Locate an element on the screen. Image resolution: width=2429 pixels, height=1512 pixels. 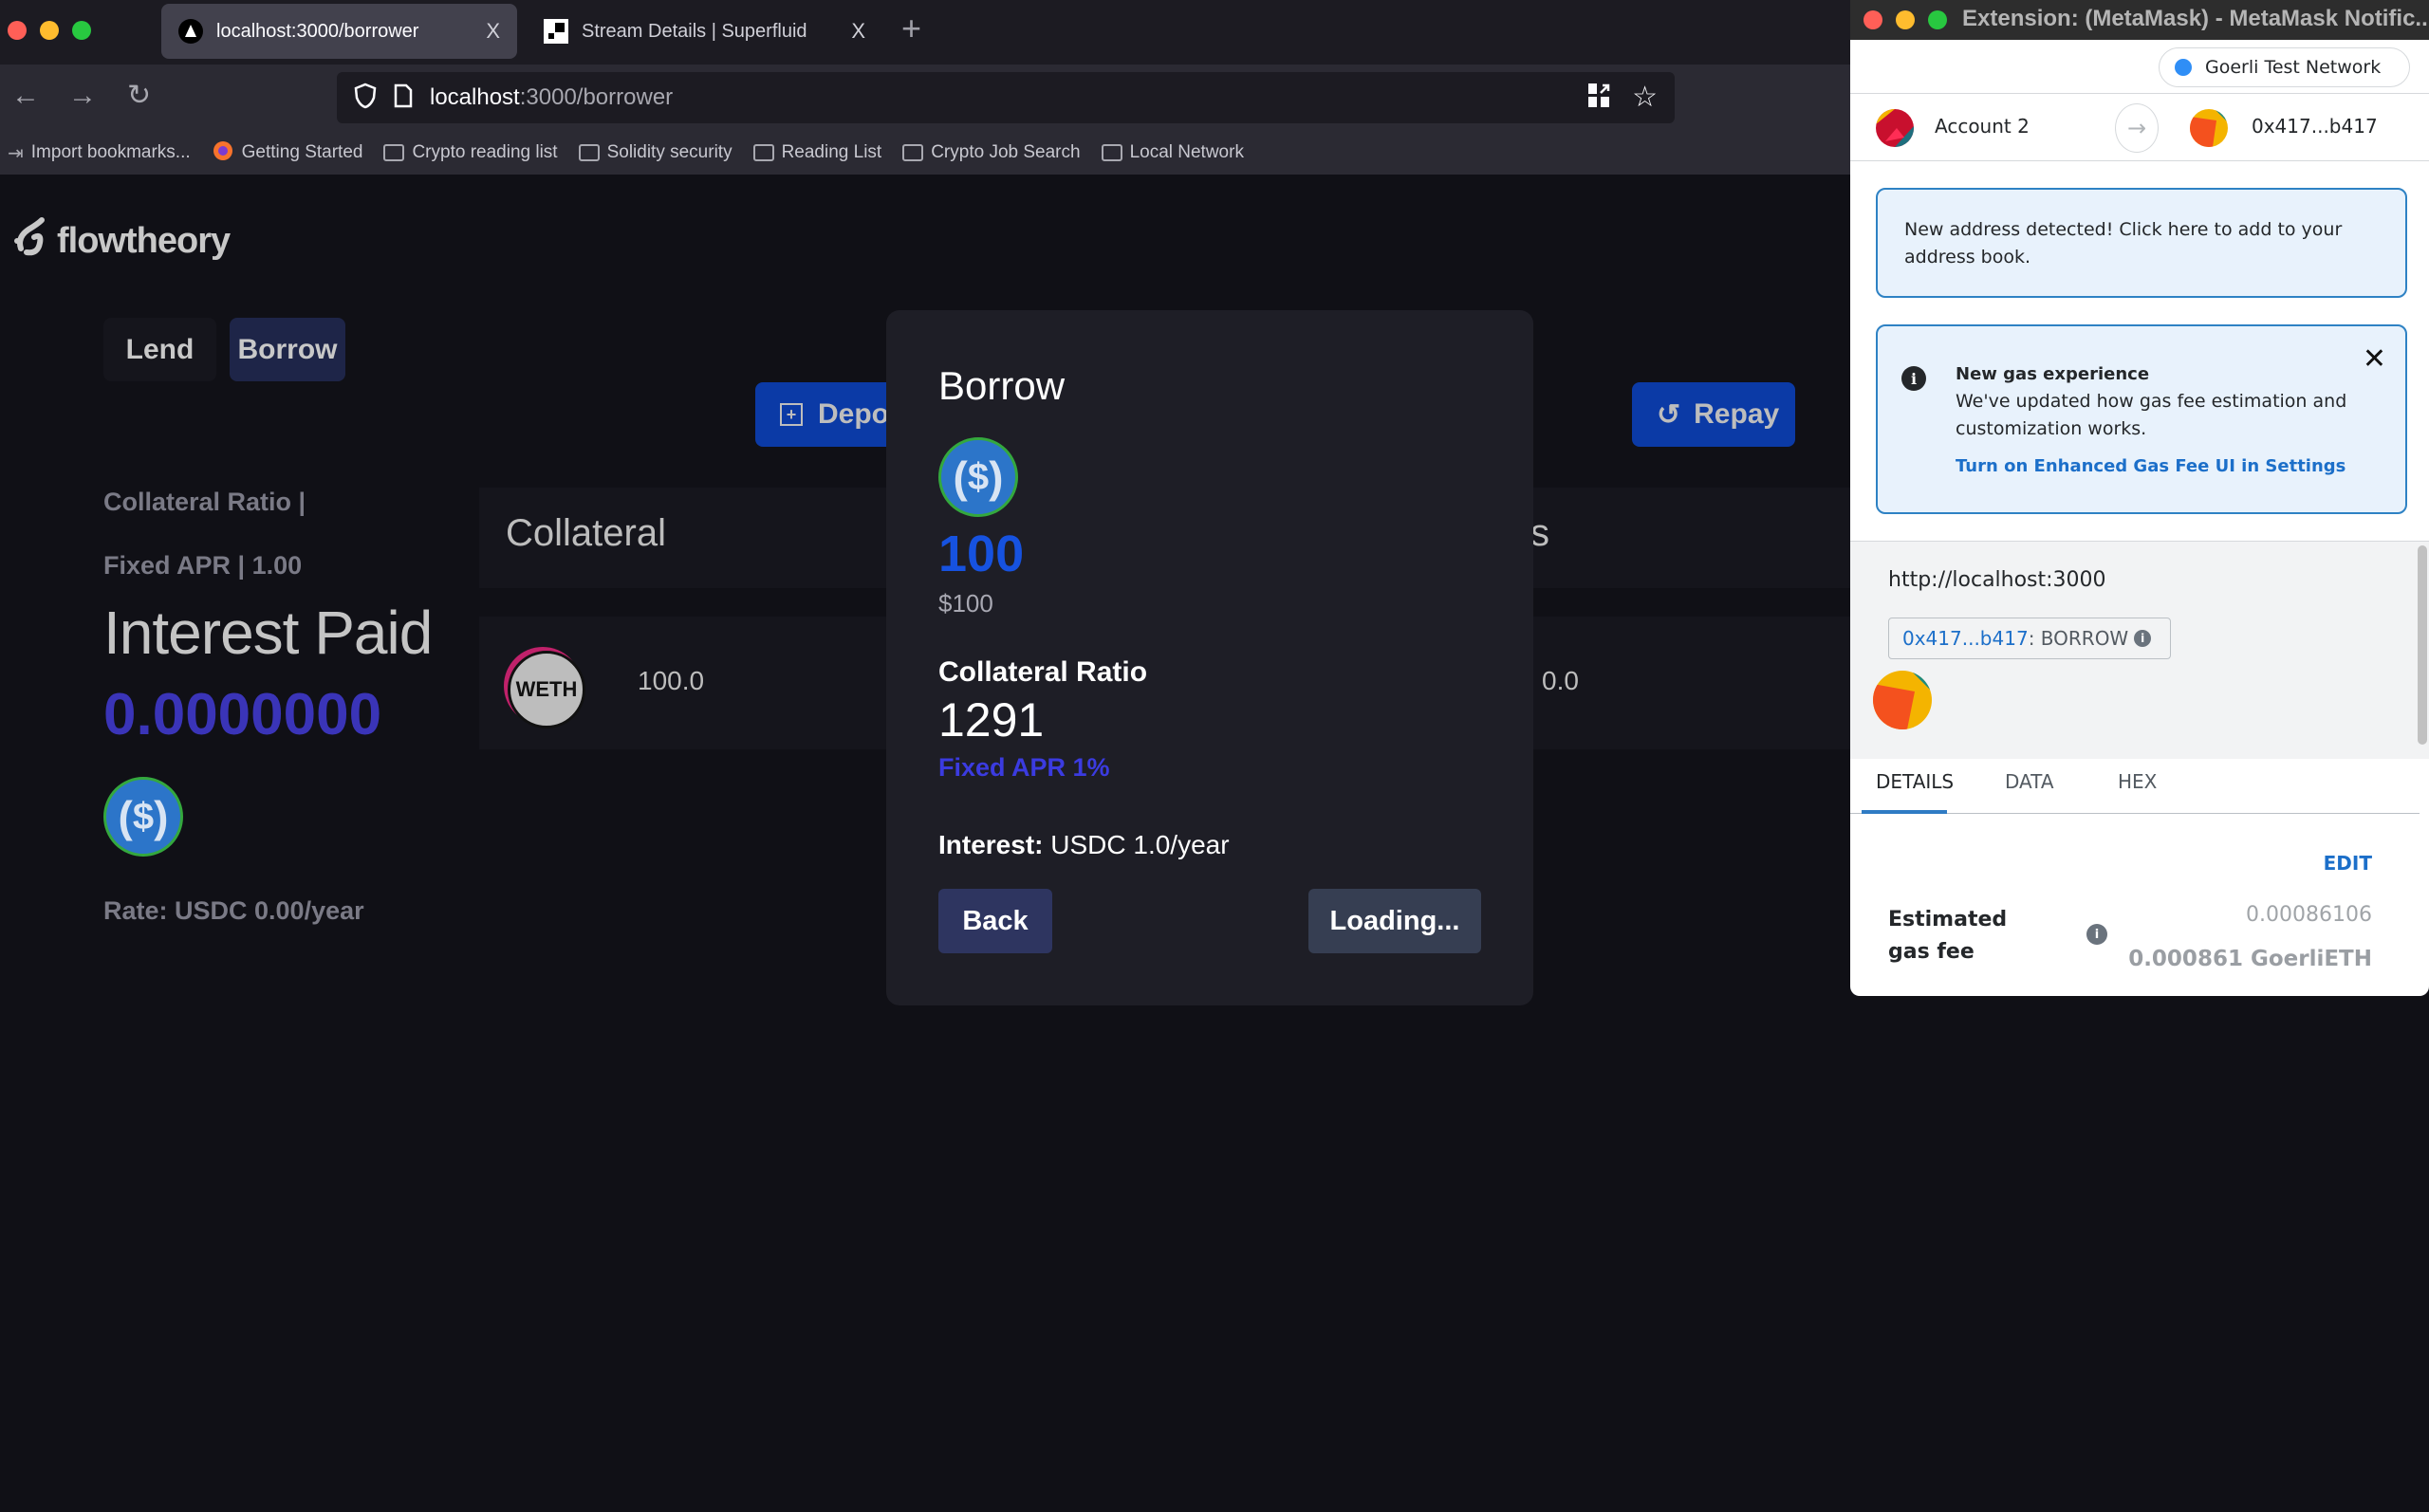
contract-method-badge: 0x417...b417 : BORROW i is located at coordinates (2029, 638).